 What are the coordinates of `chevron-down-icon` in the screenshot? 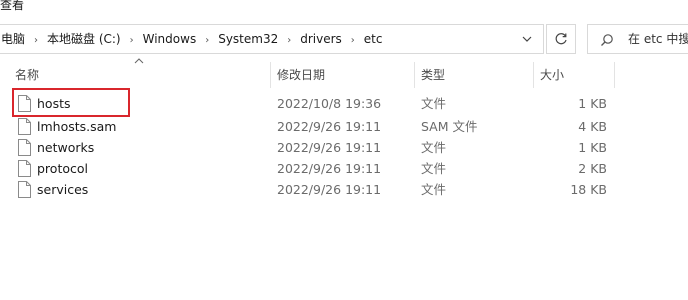 It's located at (527, 39).